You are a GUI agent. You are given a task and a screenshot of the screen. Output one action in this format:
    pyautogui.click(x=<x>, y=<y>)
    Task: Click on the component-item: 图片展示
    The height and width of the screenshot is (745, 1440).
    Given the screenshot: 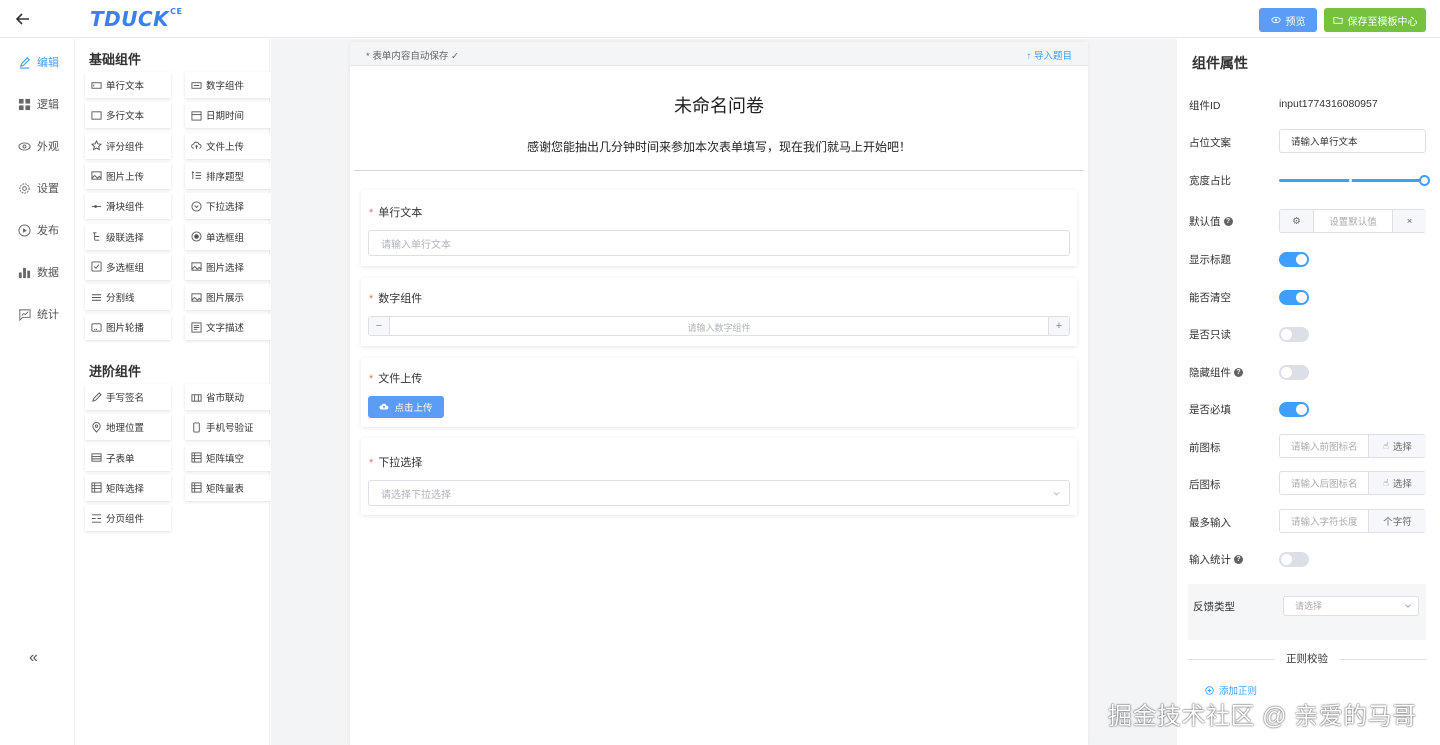 What is the action you would take?
    pyautogui.click(x=228, y=297)
    